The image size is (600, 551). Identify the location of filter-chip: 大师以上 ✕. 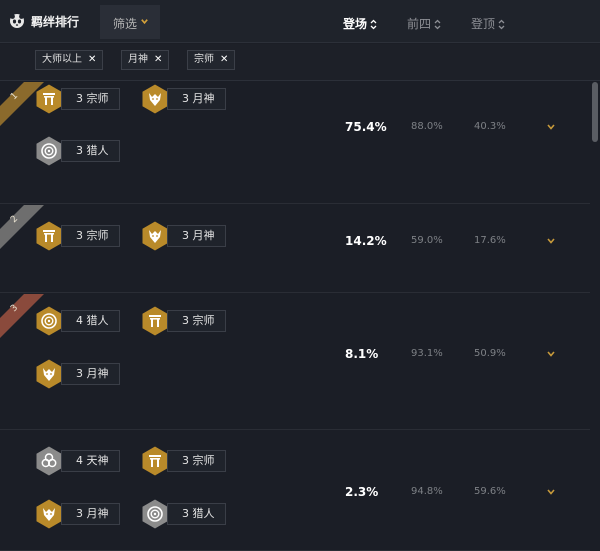
(69, 60).